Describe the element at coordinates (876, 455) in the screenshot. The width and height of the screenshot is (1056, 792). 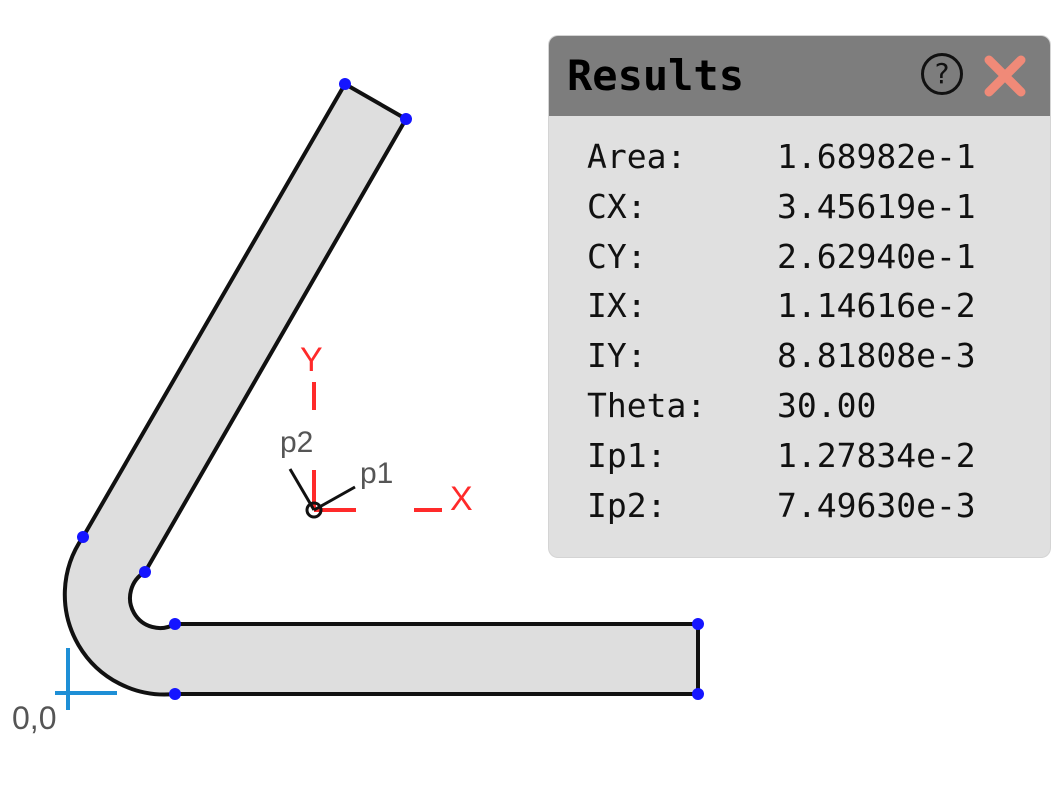
I see `result-value: 1.27834e-2` at that location.